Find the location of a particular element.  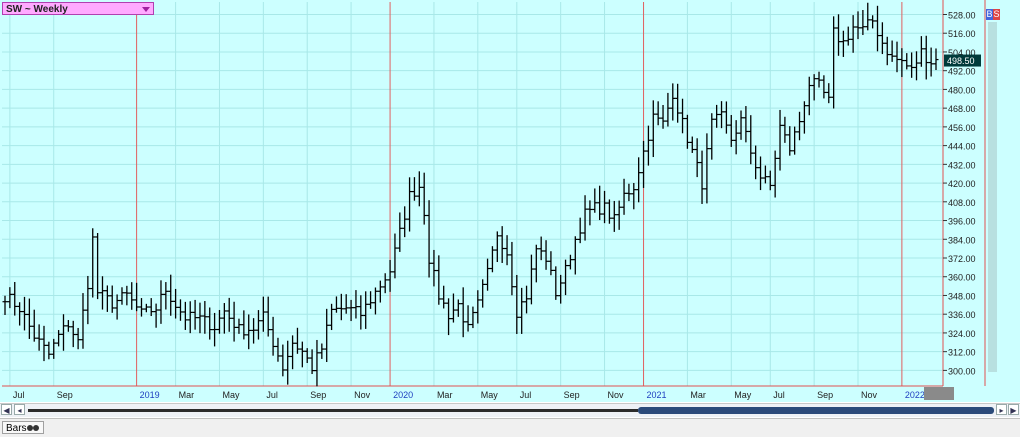

scroll-right-icon: ▸ is located at coordinates (1001, 409).